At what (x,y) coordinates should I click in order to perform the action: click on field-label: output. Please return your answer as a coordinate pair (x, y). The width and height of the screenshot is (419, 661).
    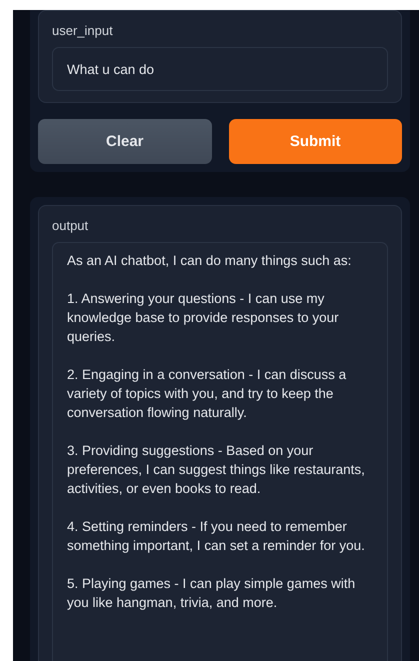
    Looking at the image, I should click on (71, 225).